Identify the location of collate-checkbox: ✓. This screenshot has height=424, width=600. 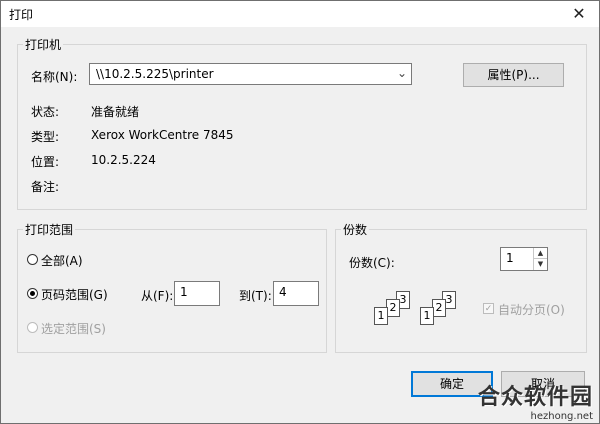
(488, 308).